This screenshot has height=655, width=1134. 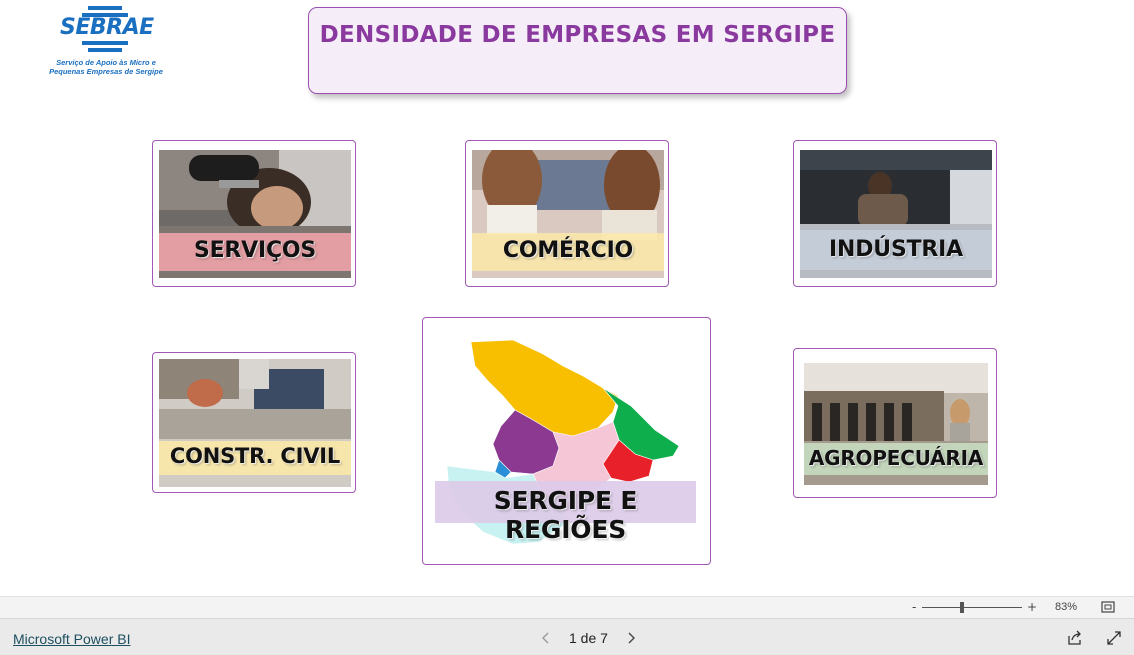 What do you see at coordinates (588, 638) in the screenshot?
I see `page-indicator: 1 de 7` at bounding box center [588, 638].